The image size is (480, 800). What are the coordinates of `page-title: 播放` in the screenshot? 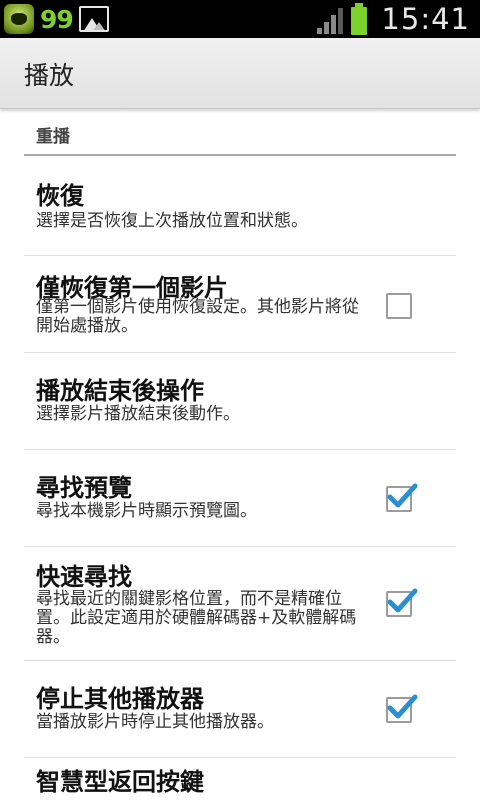 It's located at (49, 75).